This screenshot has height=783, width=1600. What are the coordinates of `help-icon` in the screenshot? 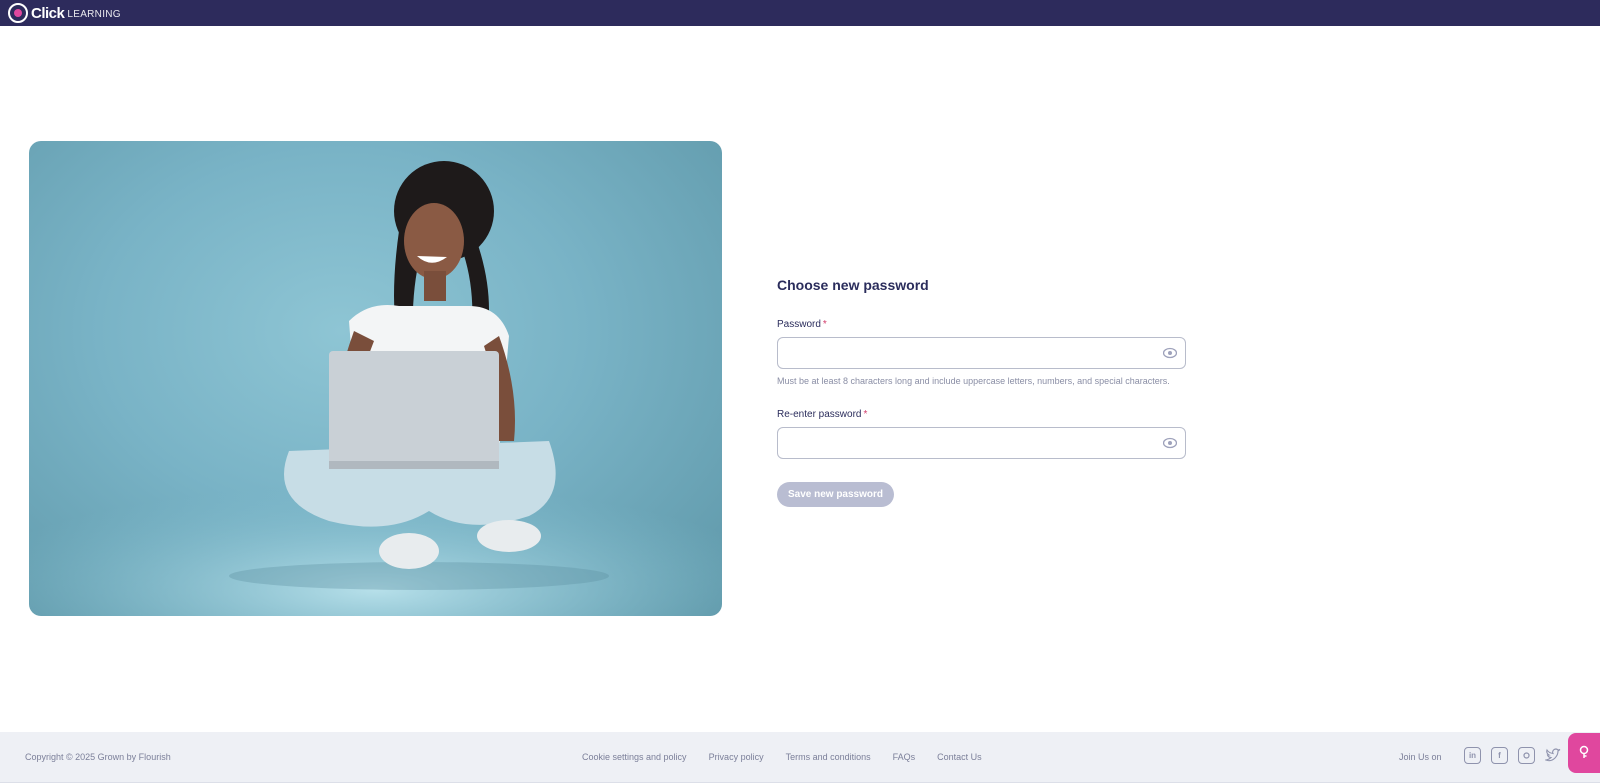 It's located at (1584, 751).